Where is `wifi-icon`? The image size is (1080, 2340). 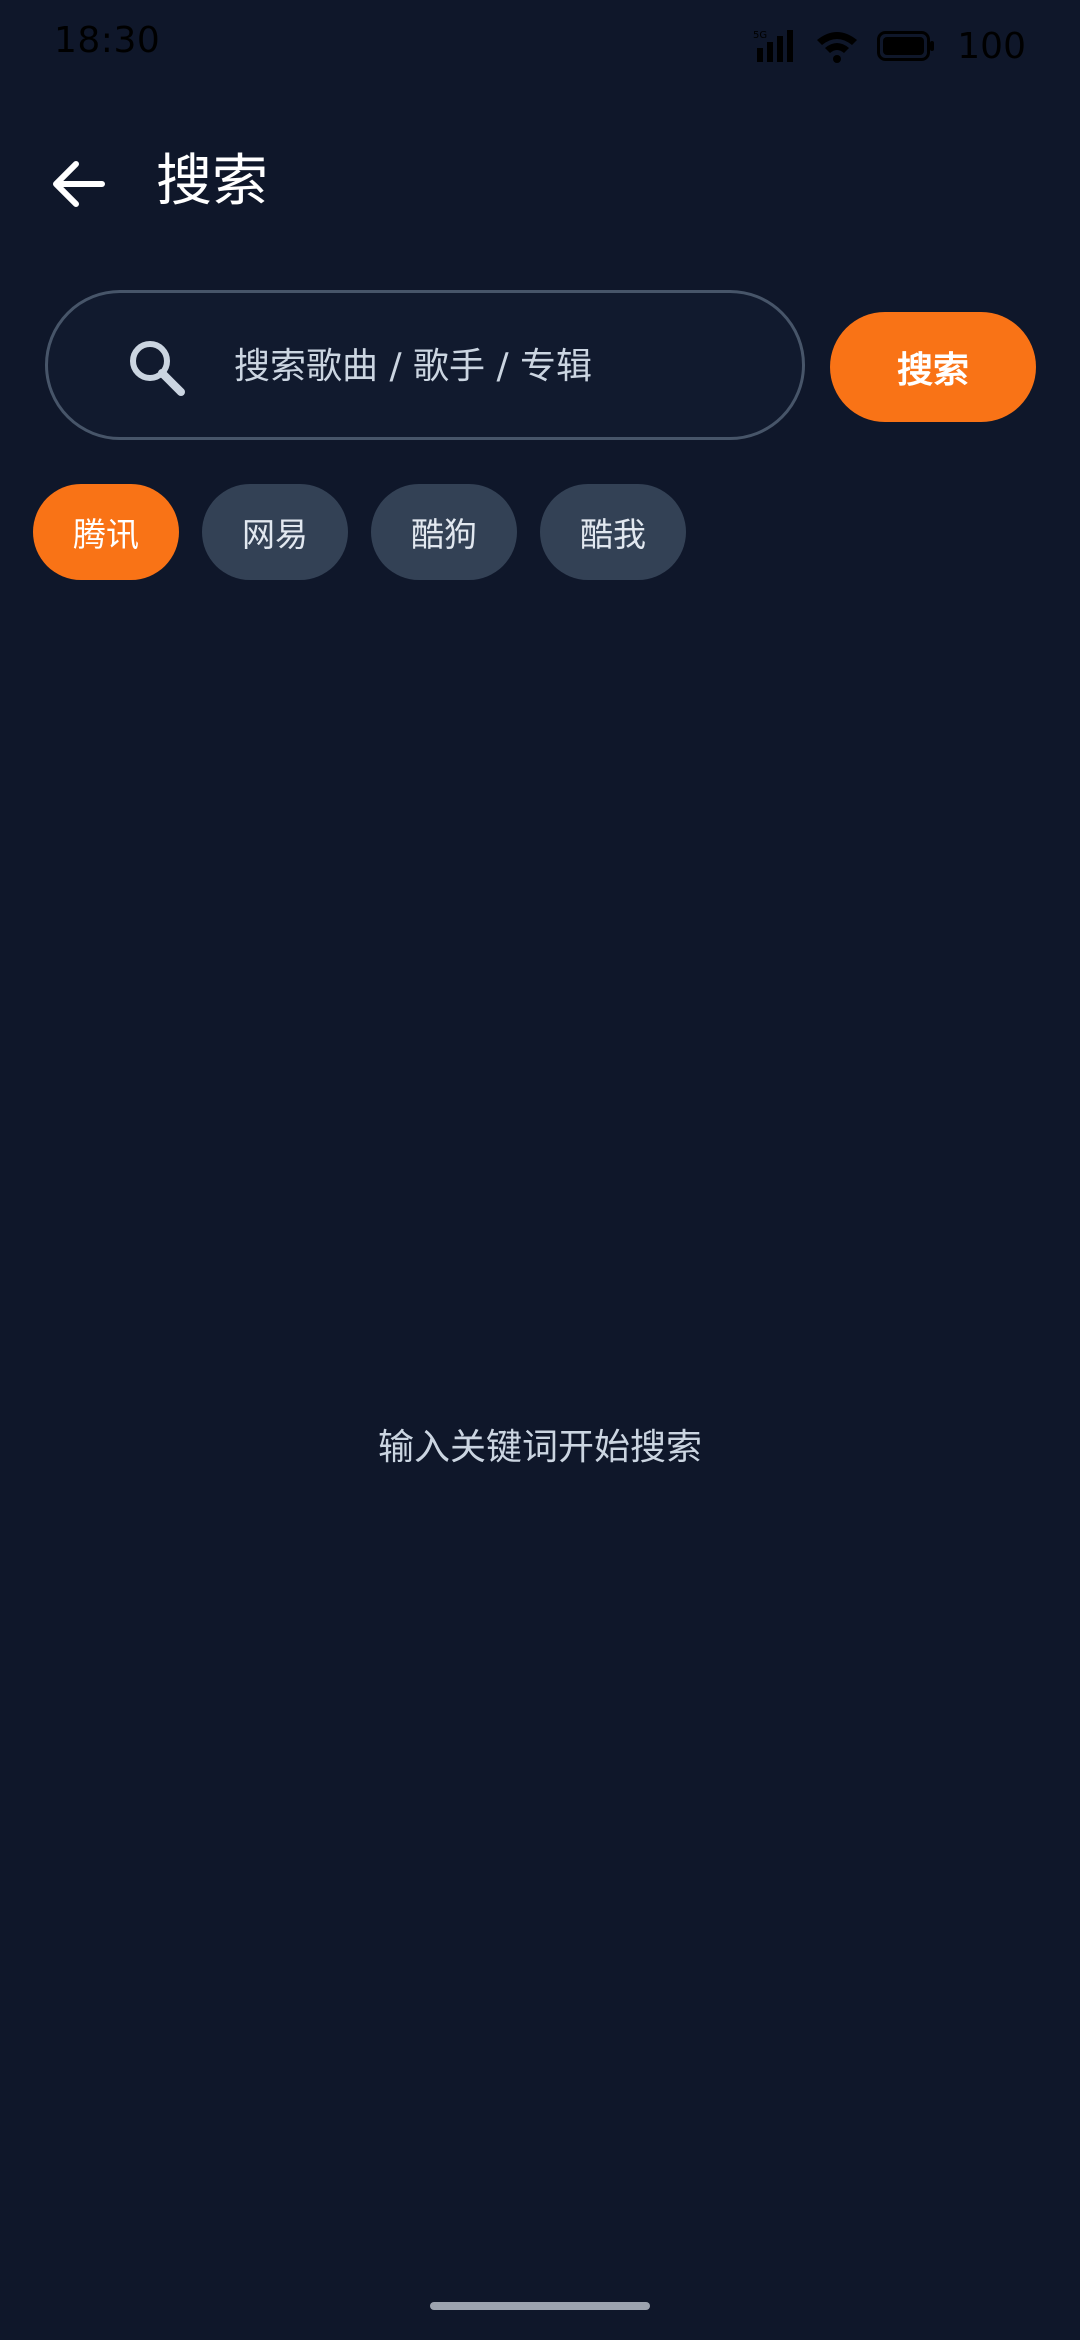 wifi-icon is located at coordinates (837, 46).